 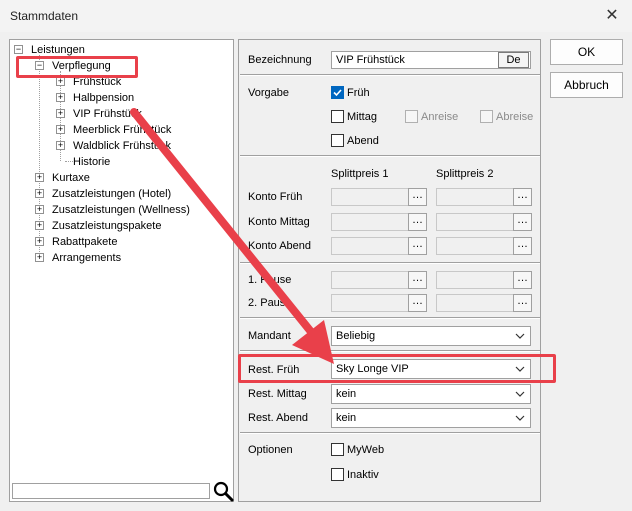 I want to click on splittpreis-1-header: Splittpreis 1, so click(x=360, y=174).